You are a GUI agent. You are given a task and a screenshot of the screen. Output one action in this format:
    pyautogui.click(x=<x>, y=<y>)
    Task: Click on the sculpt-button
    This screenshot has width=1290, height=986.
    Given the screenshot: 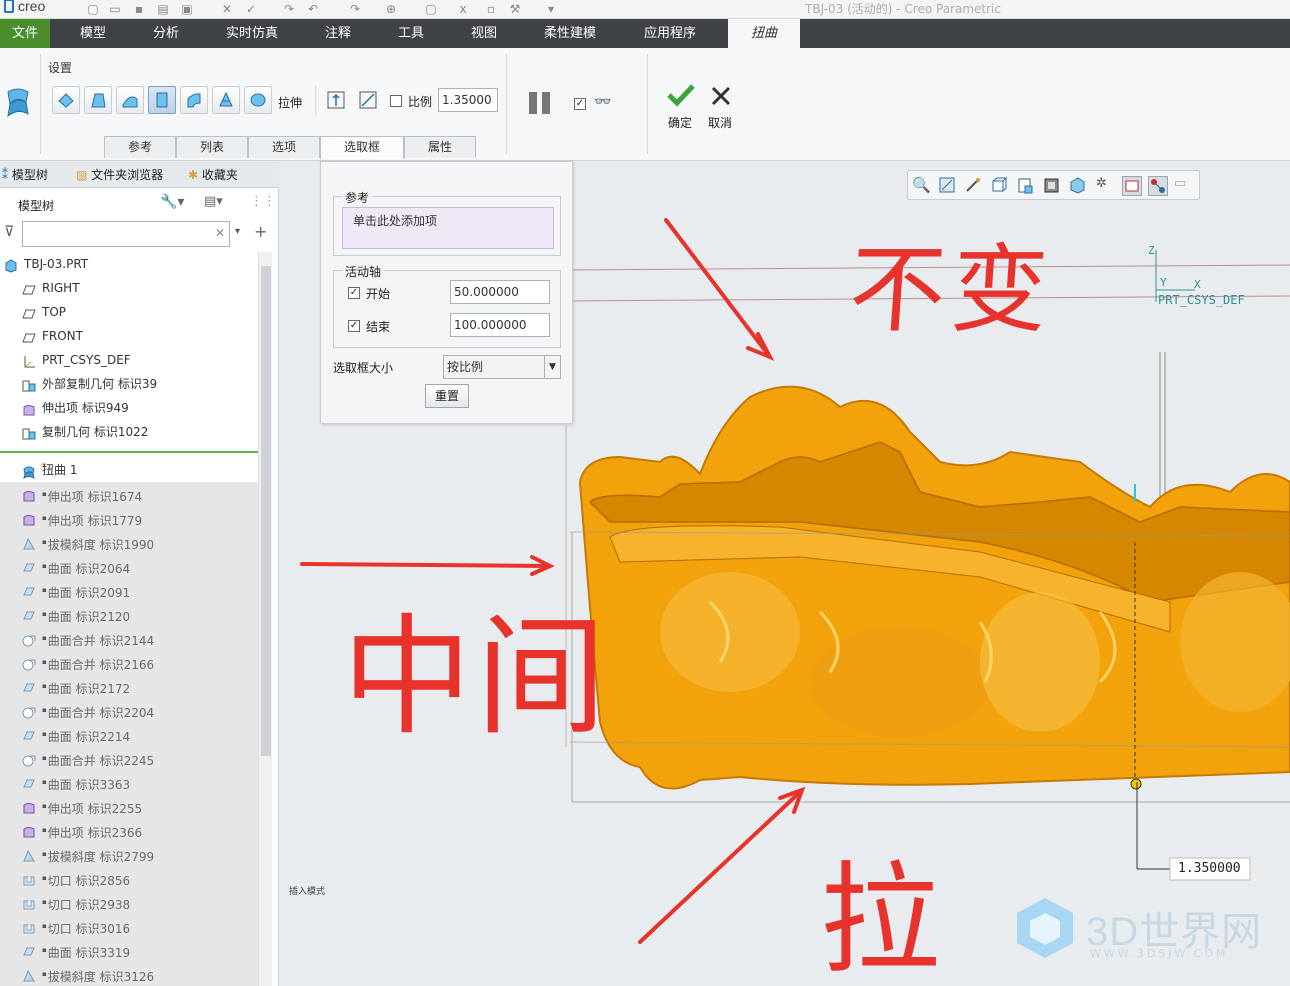 What is the action you would take?
    pyautogui.click(x=258, y=100)
    